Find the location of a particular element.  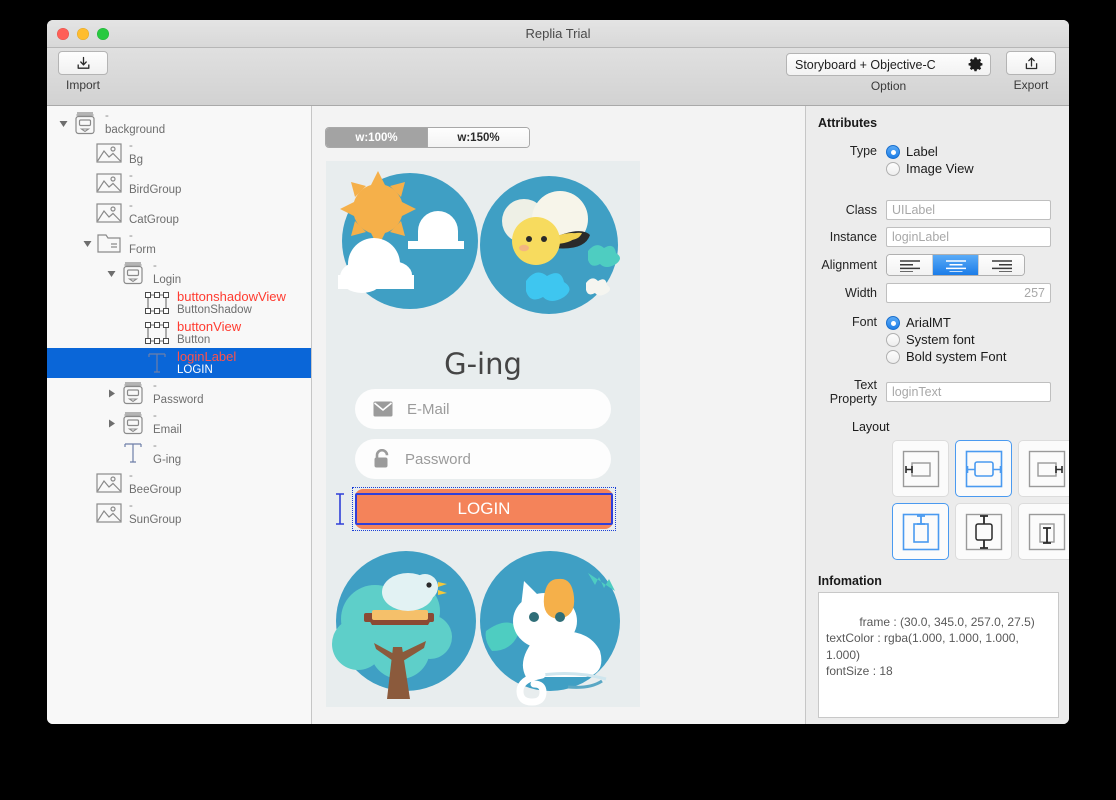

instance-value: loginLabel is located at coordinates (920, 237).